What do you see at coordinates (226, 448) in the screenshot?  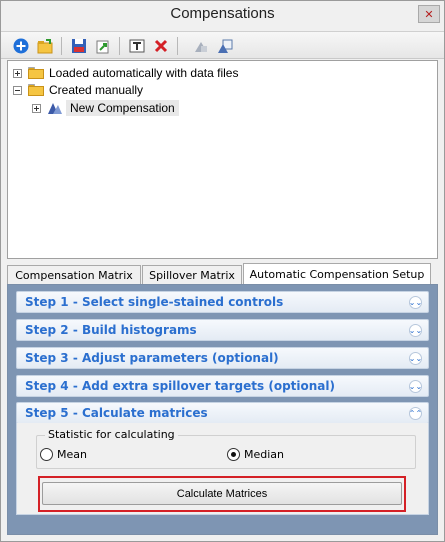 I see `statistic-groupbox: Statistic for calculating Mean Median` at bounding box center [226, 448].